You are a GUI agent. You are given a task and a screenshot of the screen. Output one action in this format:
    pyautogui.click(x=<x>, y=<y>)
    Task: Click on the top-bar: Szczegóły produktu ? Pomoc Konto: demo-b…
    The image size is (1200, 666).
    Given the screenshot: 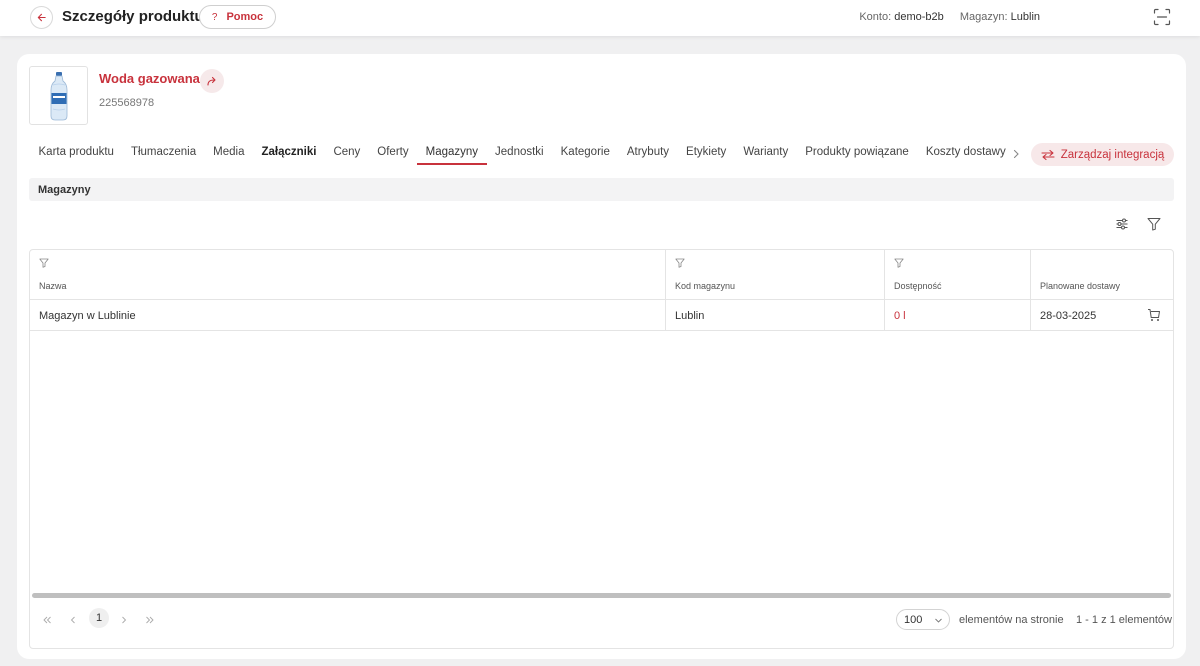 What is the action you would take?
    pyautogui.click(x=600, y=18)
    